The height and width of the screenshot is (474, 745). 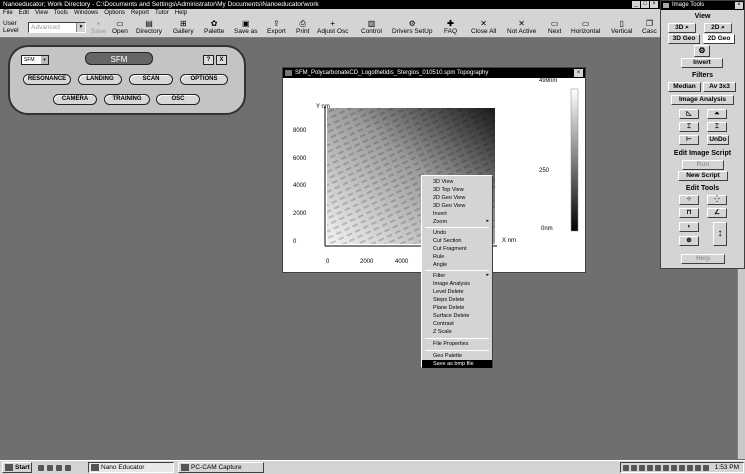 I want to click on menu-windows: Windows, so click(x=86, y=13).